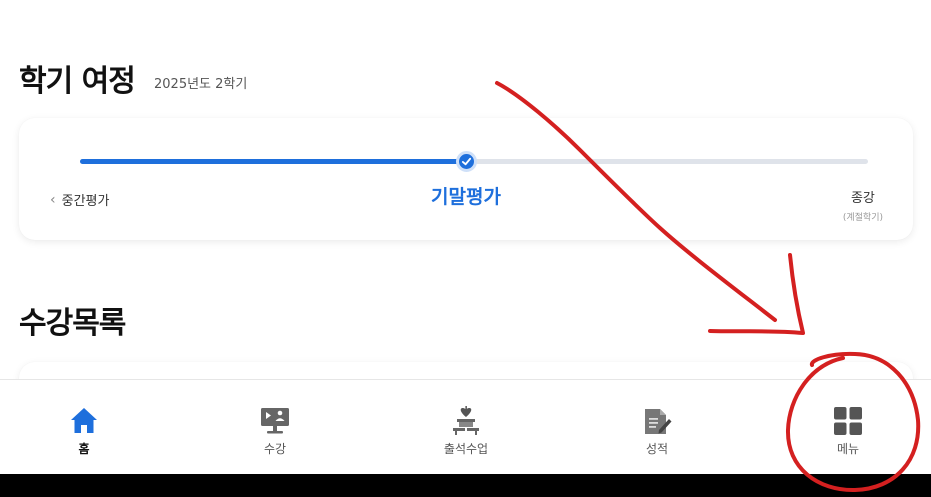 This screenshot has height=497, width=931. I want to click on nav-item-menu: 메뉴, so click(848, 431).